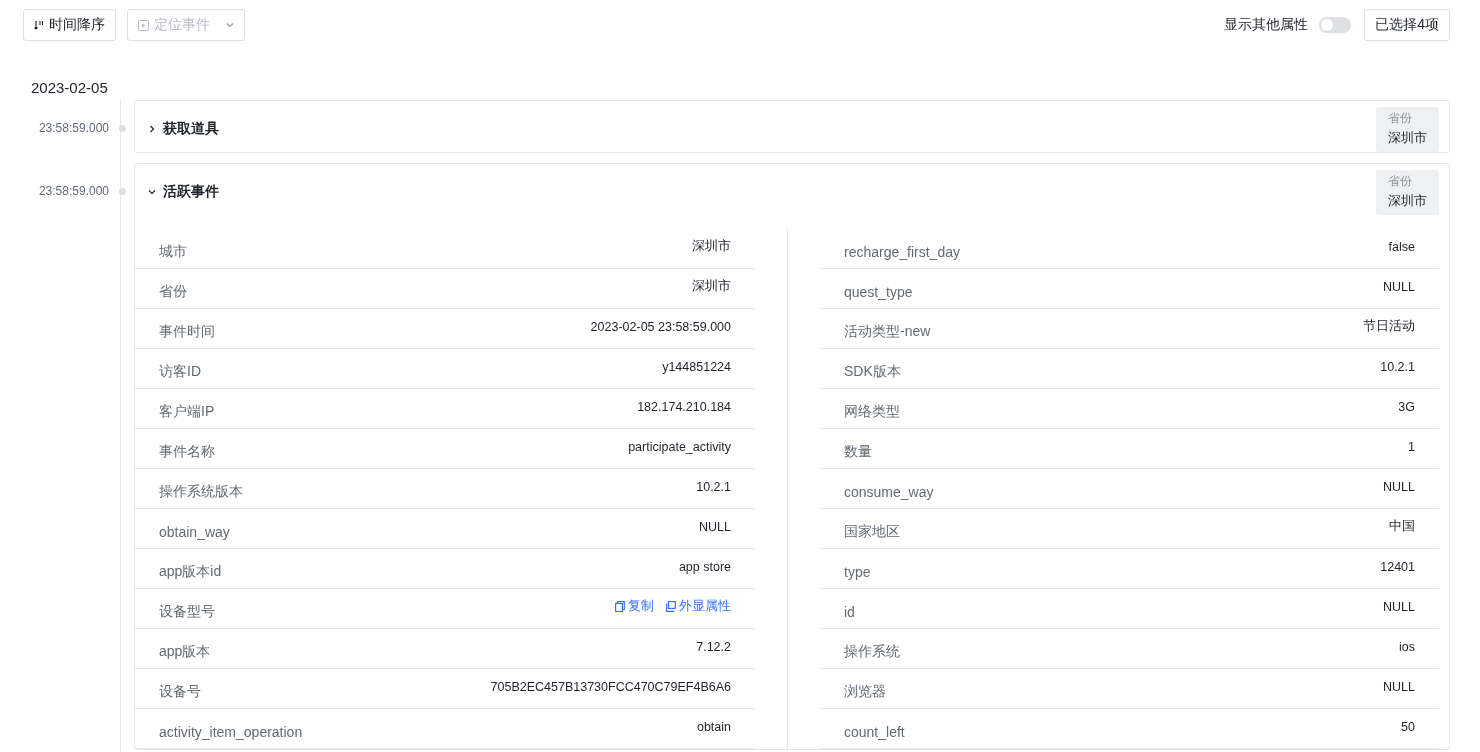  What do you see at coordinates (183, 192) in the screenshot?
I see `event-title: 活跃事件` at bounding box center [183, 192].